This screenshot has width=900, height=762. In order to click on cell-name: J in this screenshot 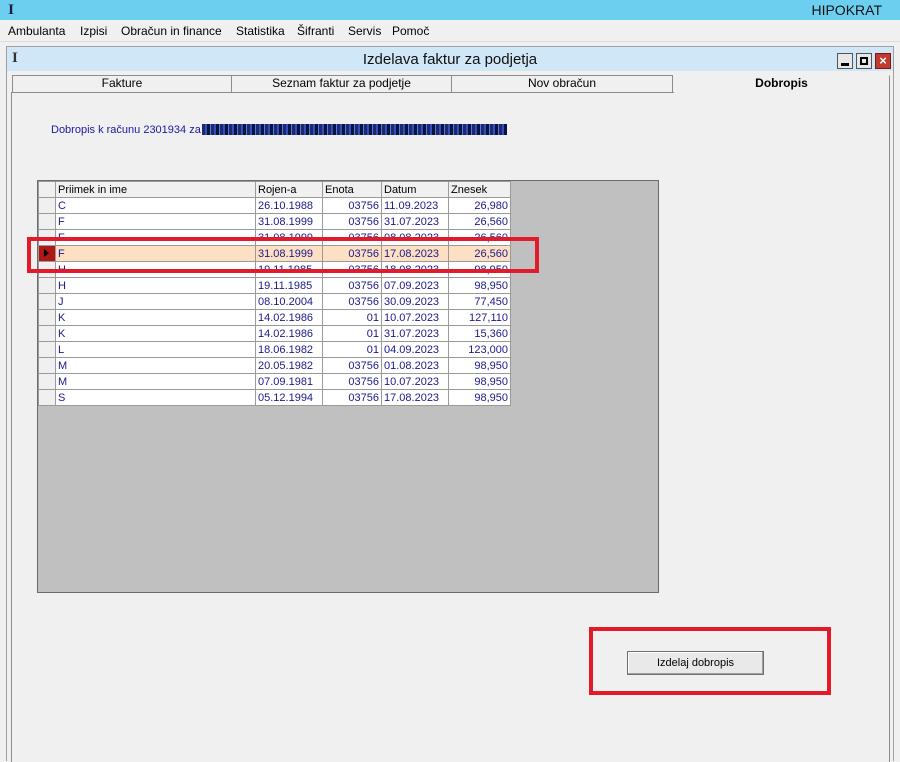, I will do `click(155, 301)`.